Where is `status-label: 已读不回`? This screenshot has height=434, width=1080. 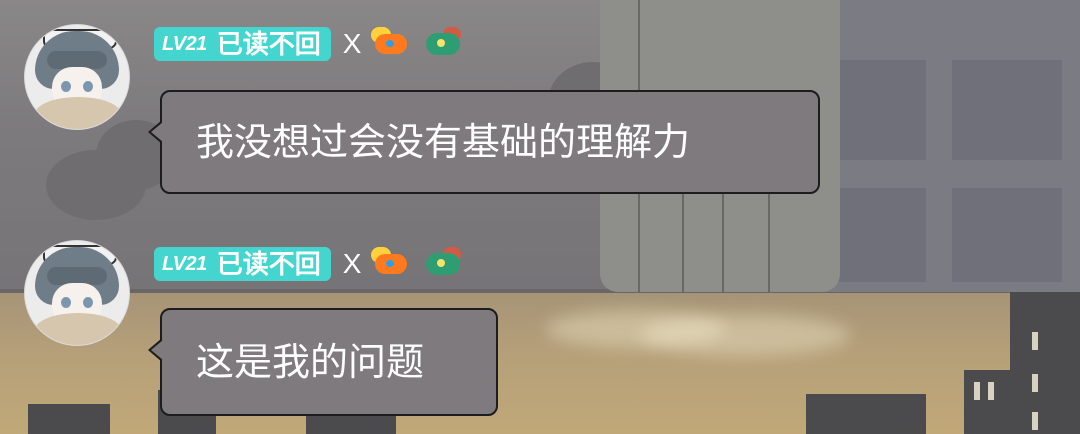 status-label: 已读不回 is located at coordinates (268, 264).